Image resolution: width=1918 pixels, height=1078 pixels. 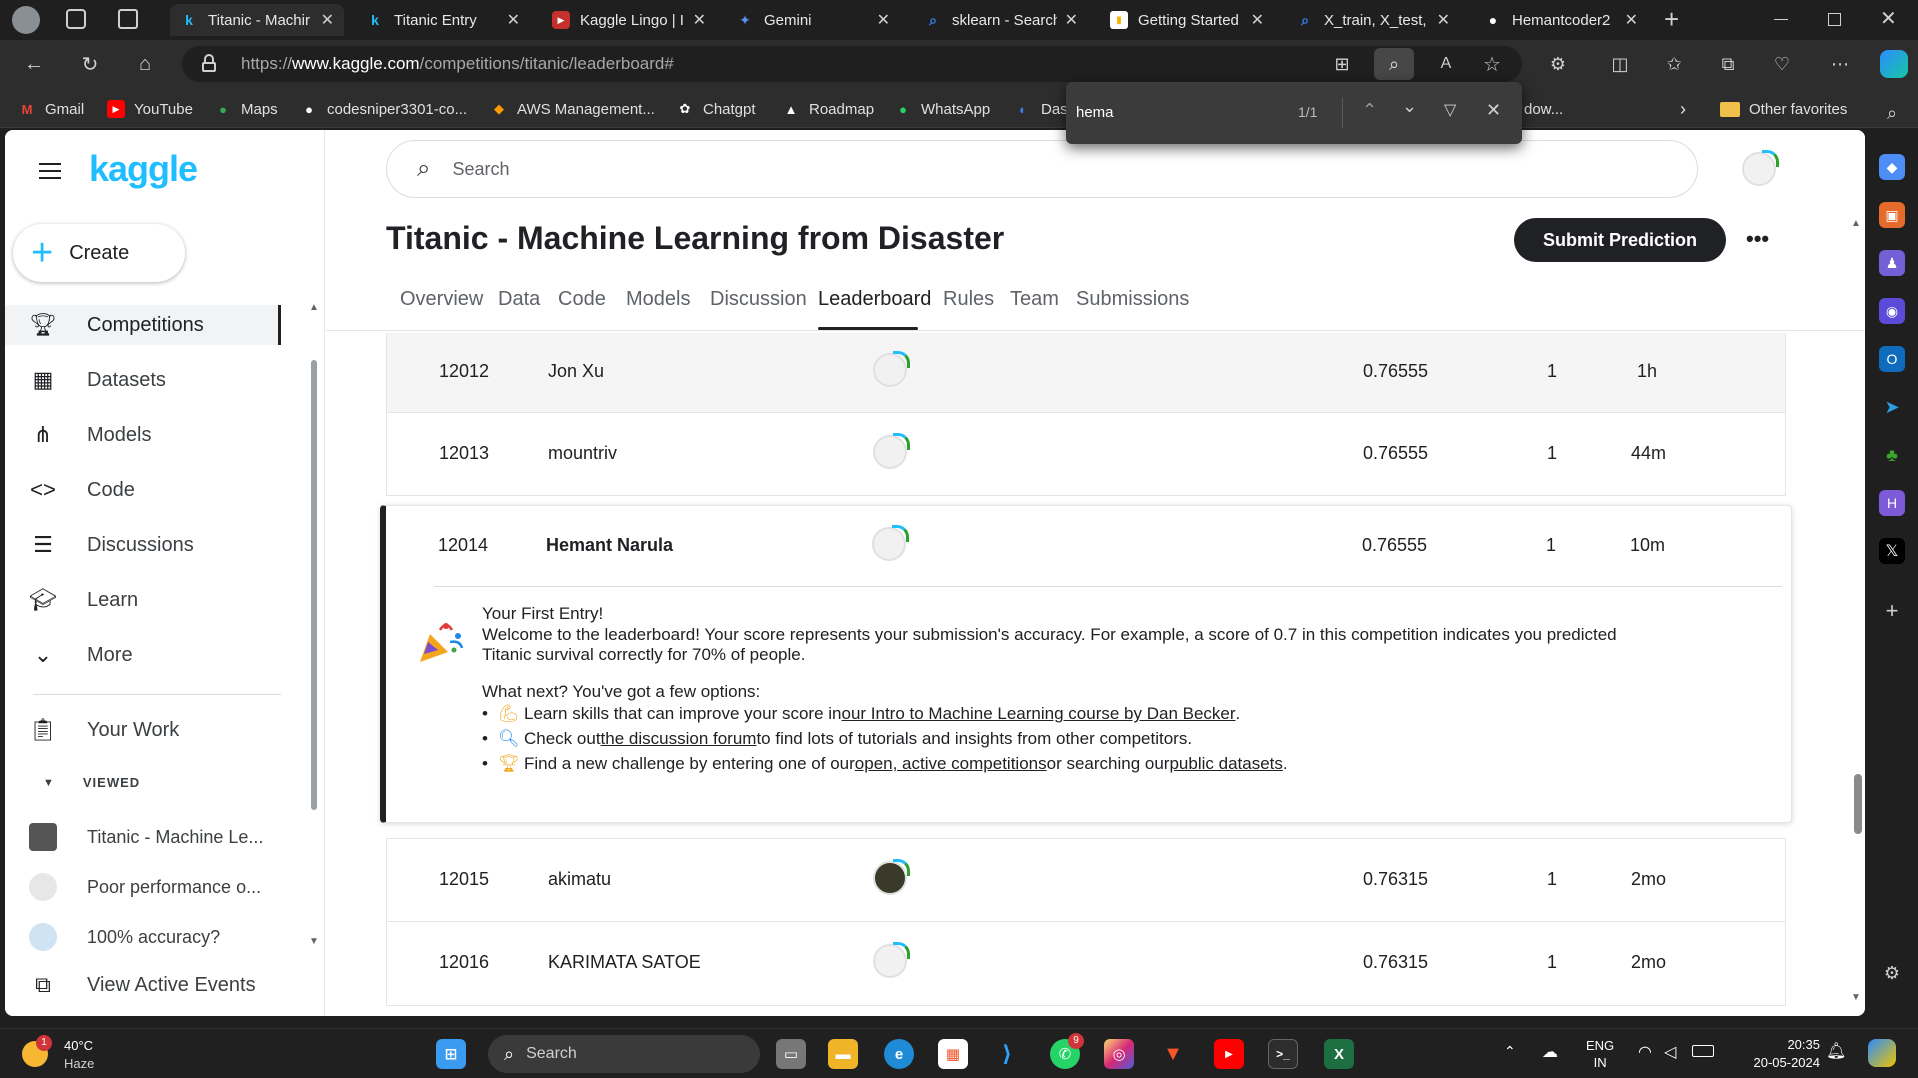 I want to click on copilot-icon, so click(x=1894, y=64).